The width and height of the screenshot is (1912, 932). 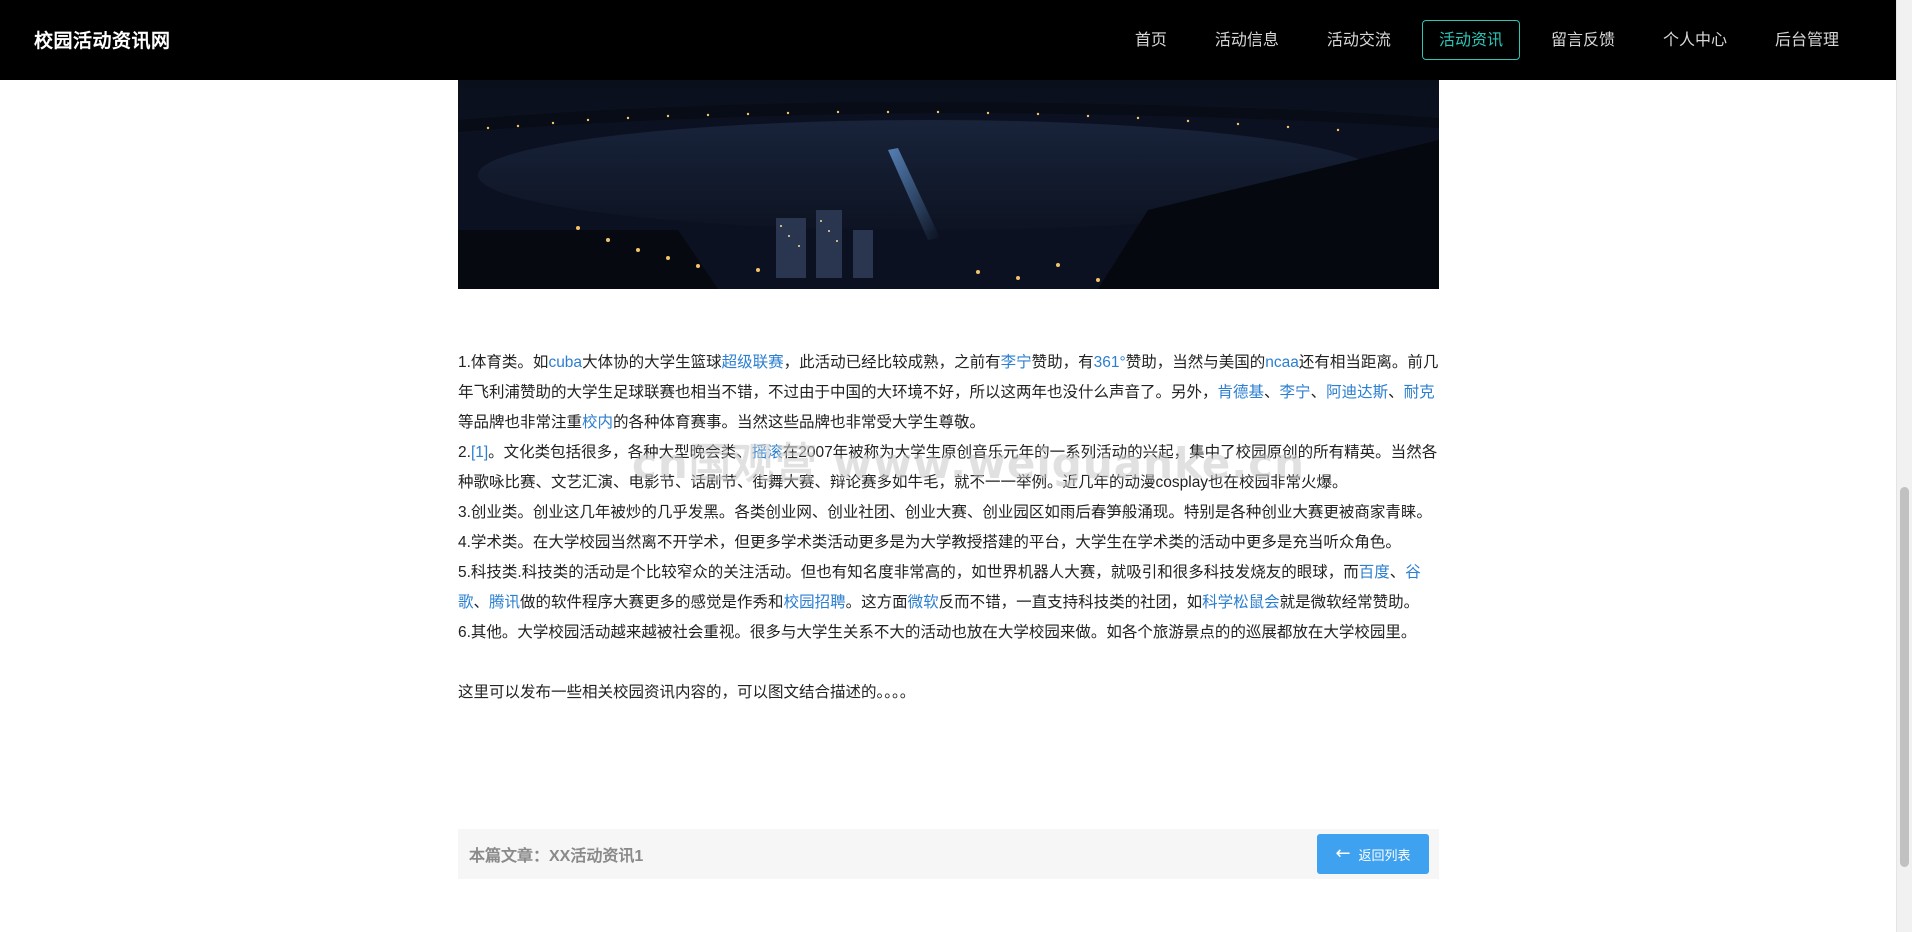 I want to click on main-nav: 首页 活动信息 活动交流 活动资讯 留言反馈 个人中心 后台管理, so click(x=1487, y=40).